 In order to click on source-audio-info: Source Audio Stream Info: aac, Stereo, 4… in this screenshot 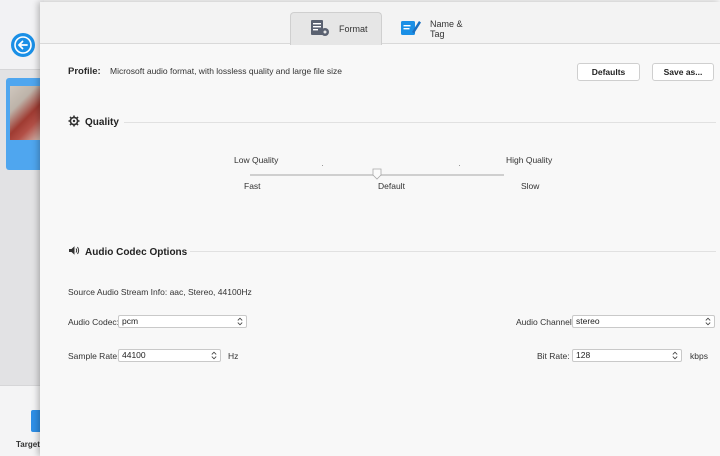, I will do `click(160, 292)`.